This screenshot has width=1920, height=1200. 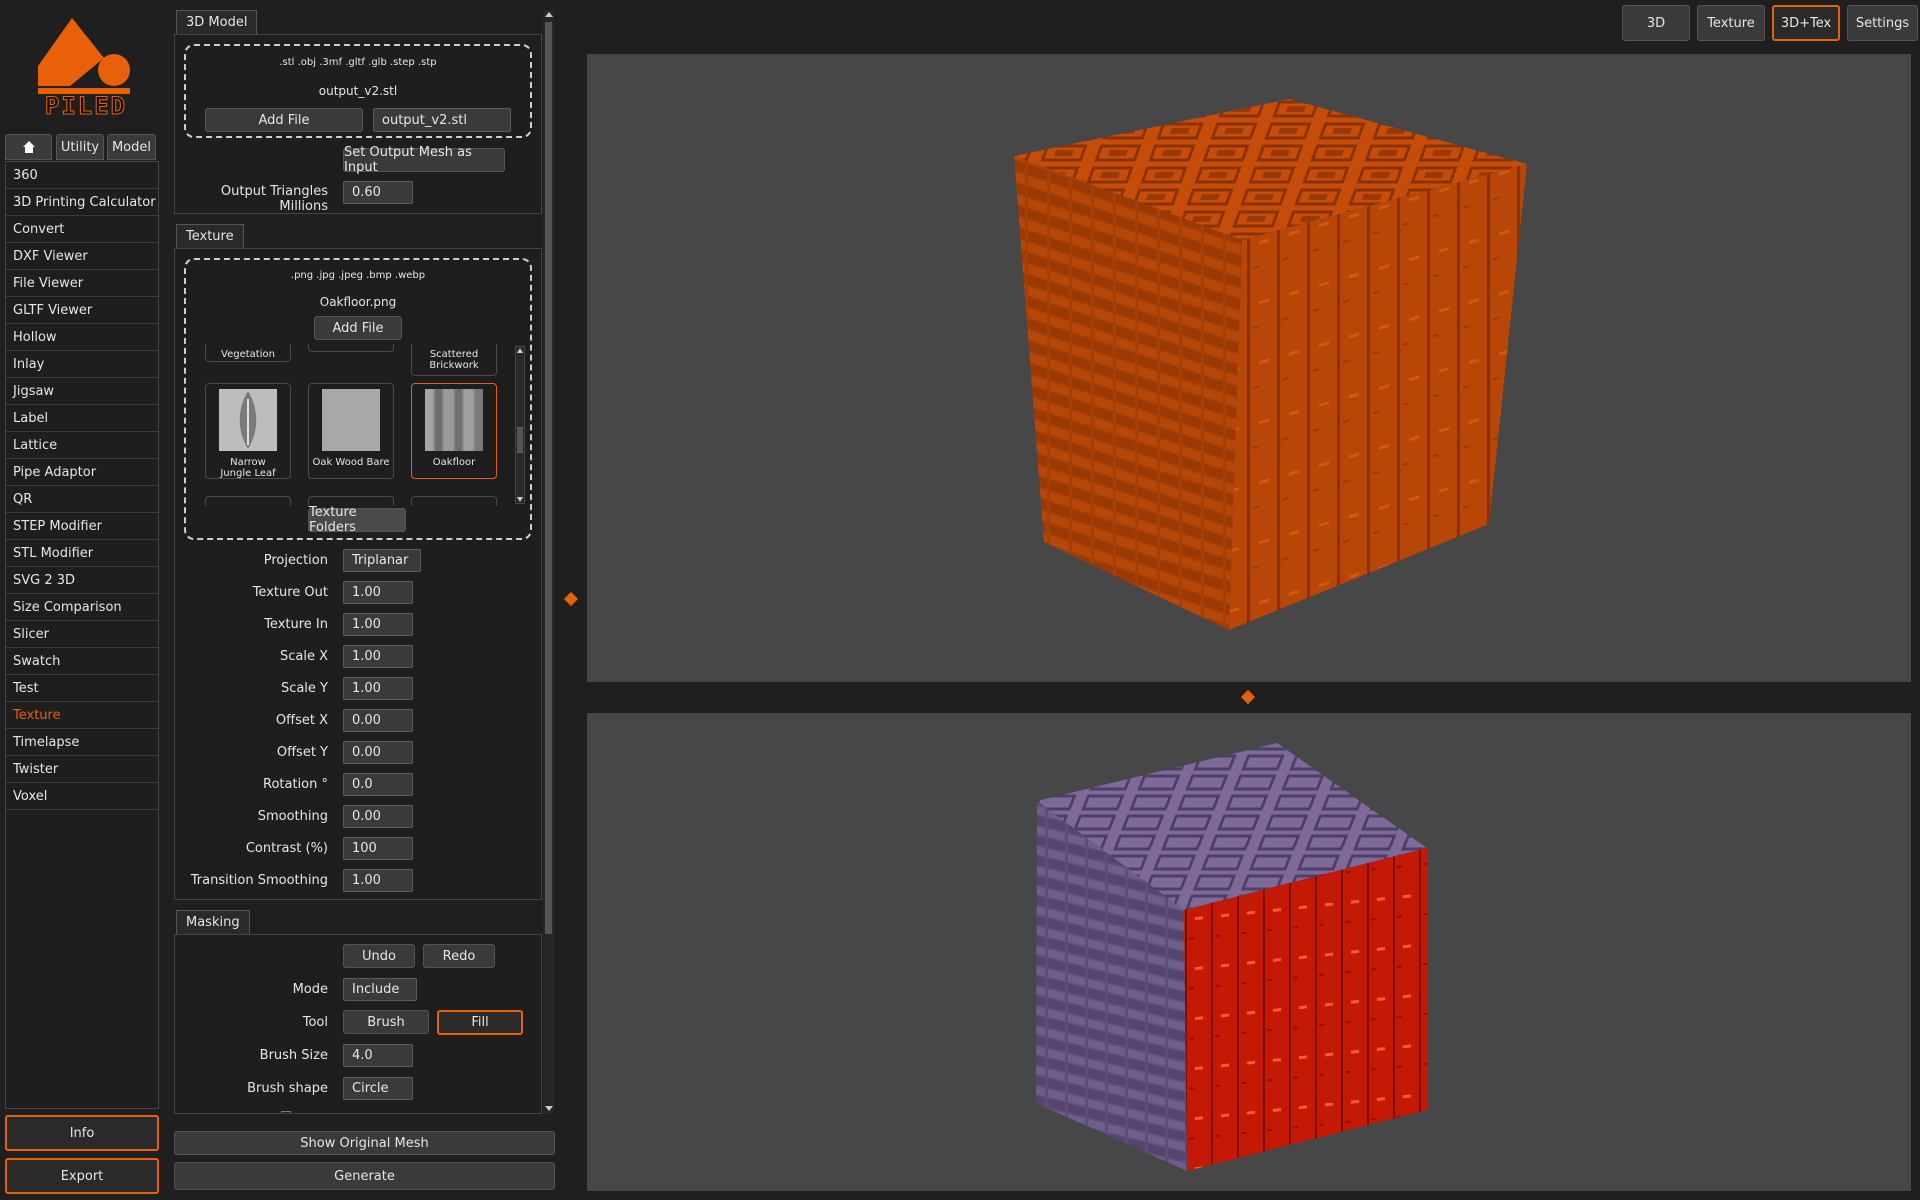 What do you see at coordinates (82, 229) in the screenshot?
I see `sidebar-item-convert: Convert` at bounding box center [82, 229].